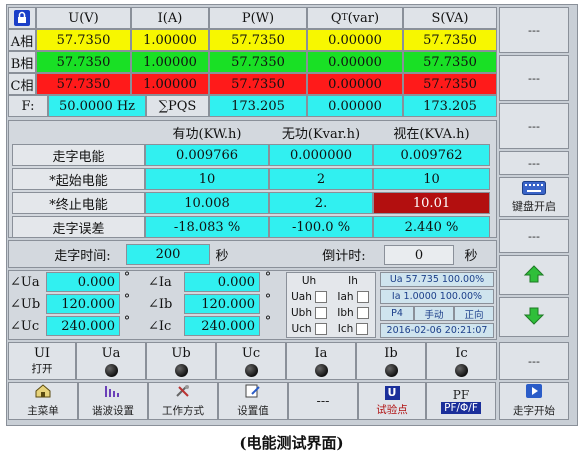  I want to click on pf-button: PF PF/Φ/F, so click(461, 401).